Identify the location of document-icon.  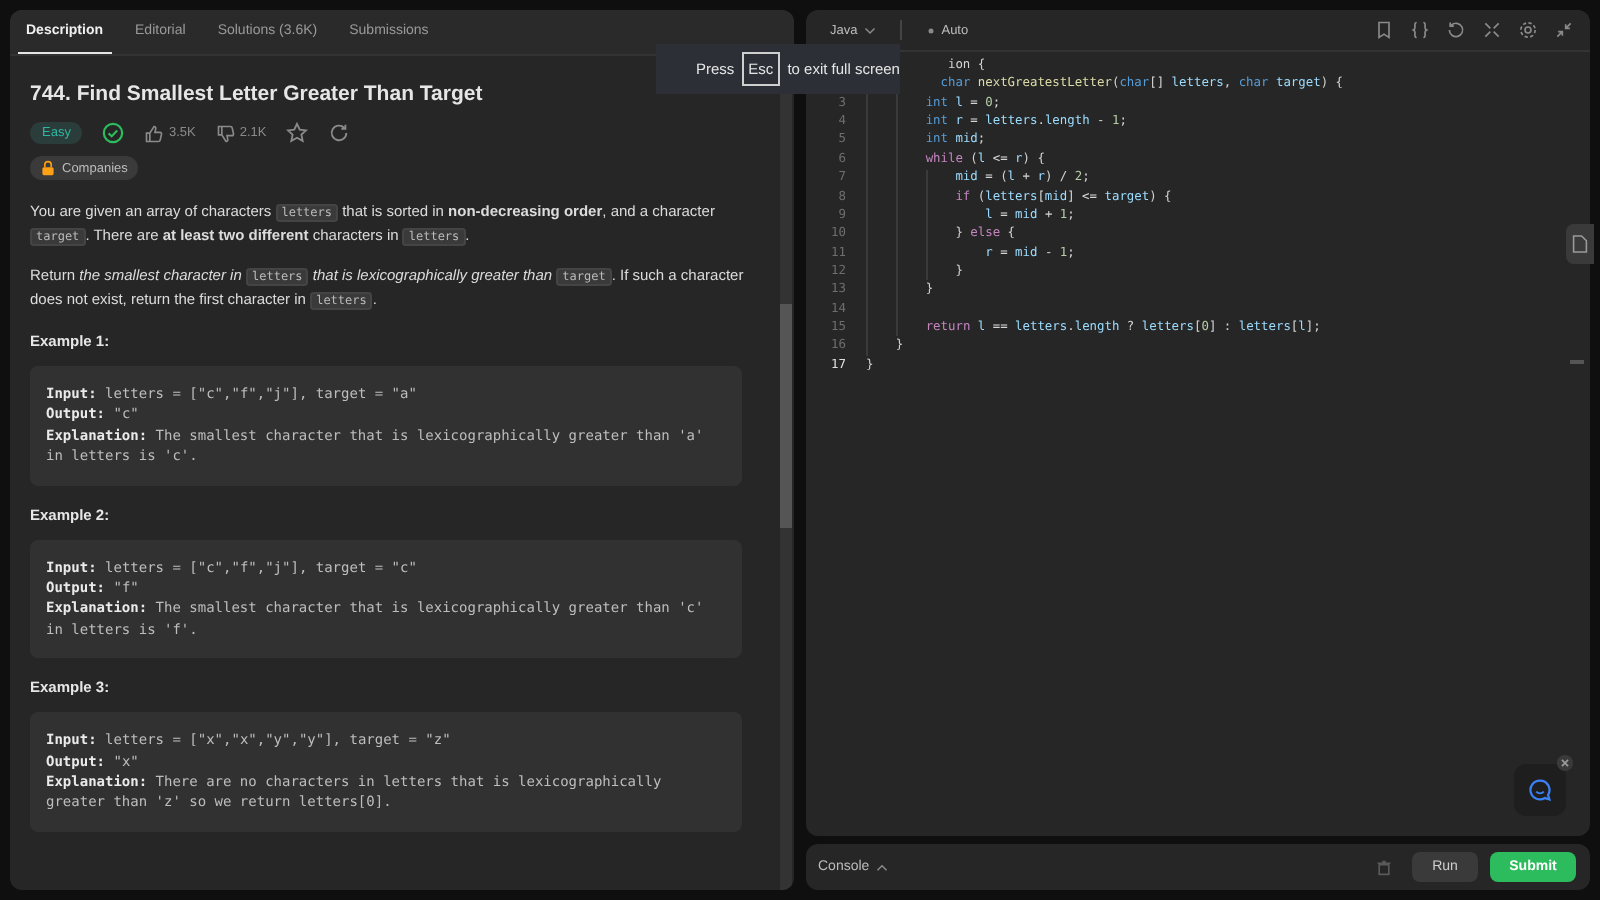
(1580, 244).